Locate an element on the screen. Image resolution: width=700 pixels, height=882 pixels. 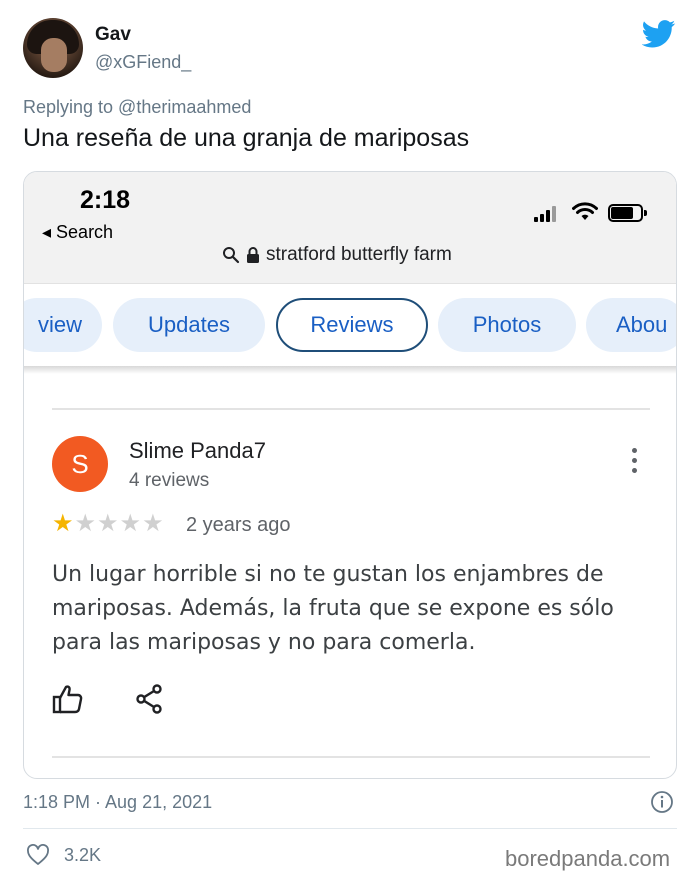
wifi-icon is located at coordinates (585, 211).